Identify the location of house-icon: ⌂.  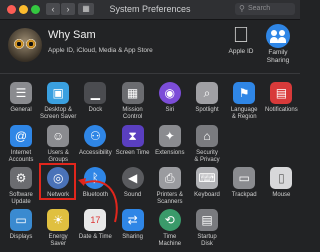
(207, 136).